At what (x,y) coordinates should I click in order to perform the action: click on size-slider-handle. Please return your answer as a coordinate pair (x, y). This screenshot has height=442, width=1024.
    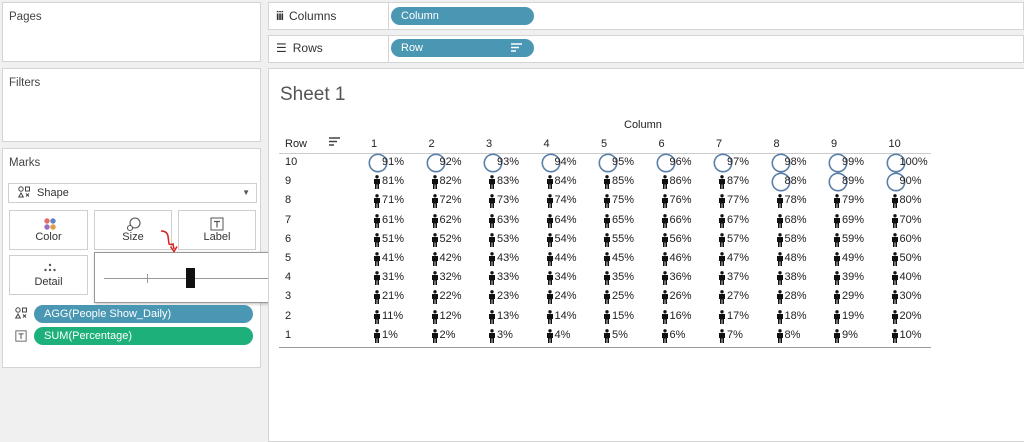
    Looking at the image, I should click on (190, 278).